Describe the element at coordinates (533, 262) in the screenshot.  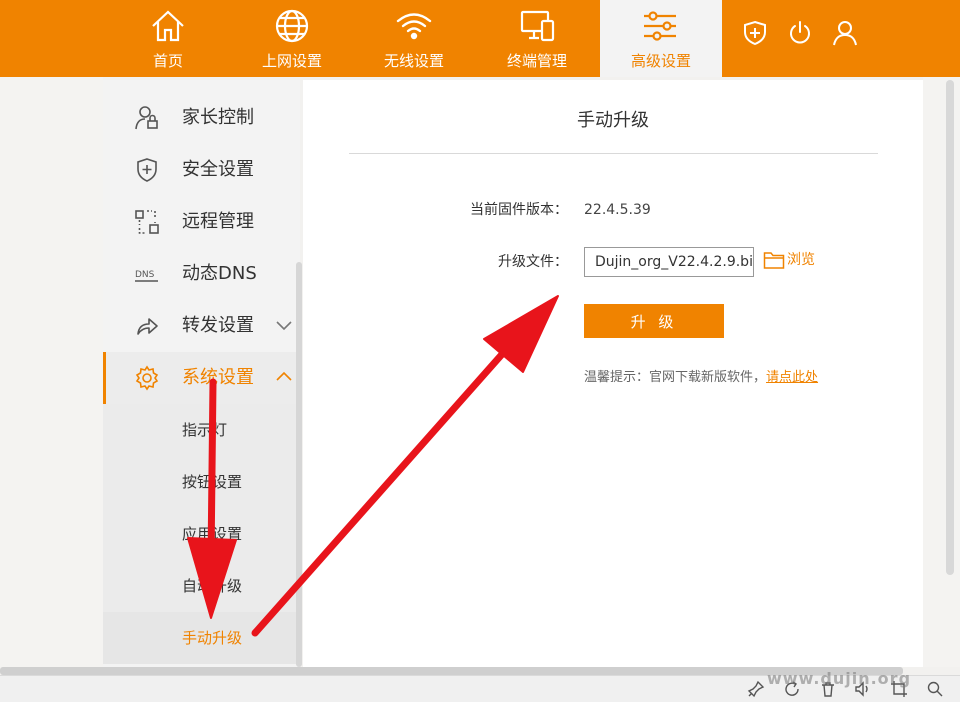
I see `upgrade-file-label: 升级文件：` at that location.